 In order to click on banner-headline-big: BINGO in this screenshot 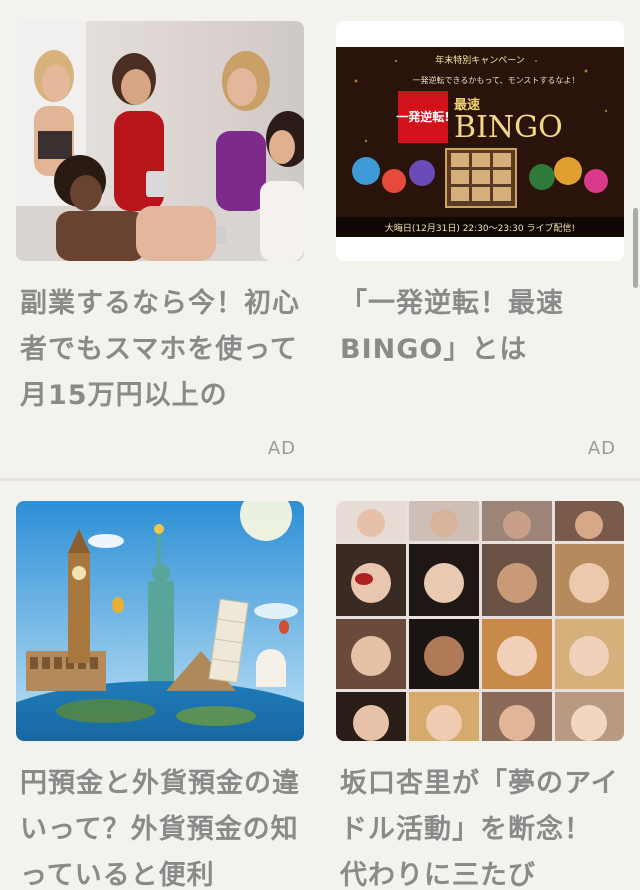, I will do `click(508, 127)`.